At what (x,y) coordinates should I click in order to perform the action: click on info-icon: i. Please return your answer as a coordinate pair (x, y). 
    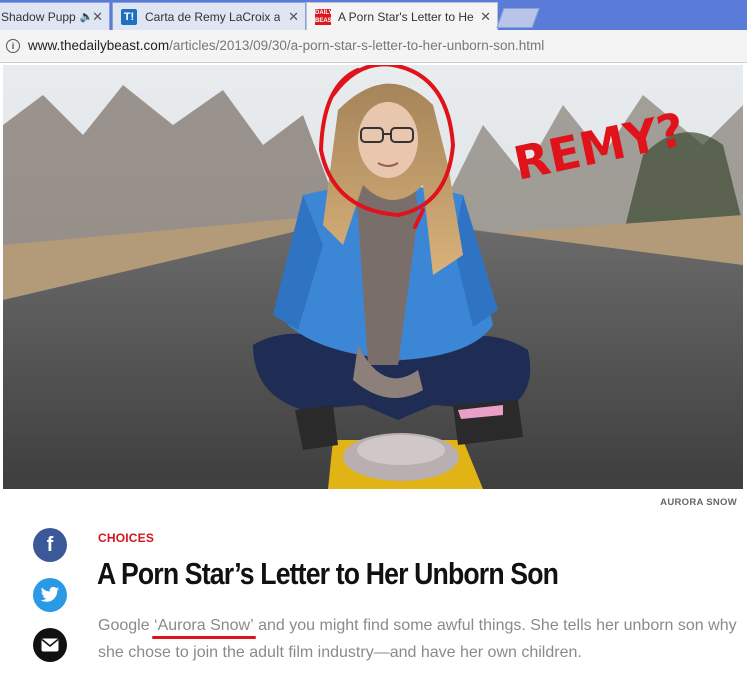
    Looking at the image, I should click on (13, 46).